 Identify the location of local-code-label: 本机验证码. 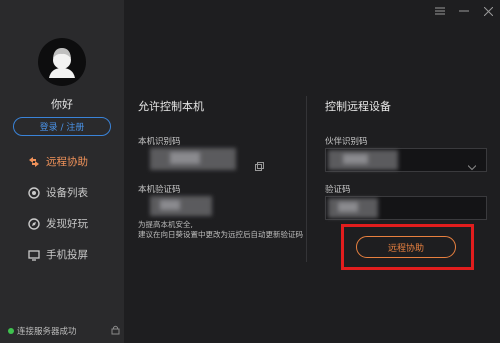
(159, 190).